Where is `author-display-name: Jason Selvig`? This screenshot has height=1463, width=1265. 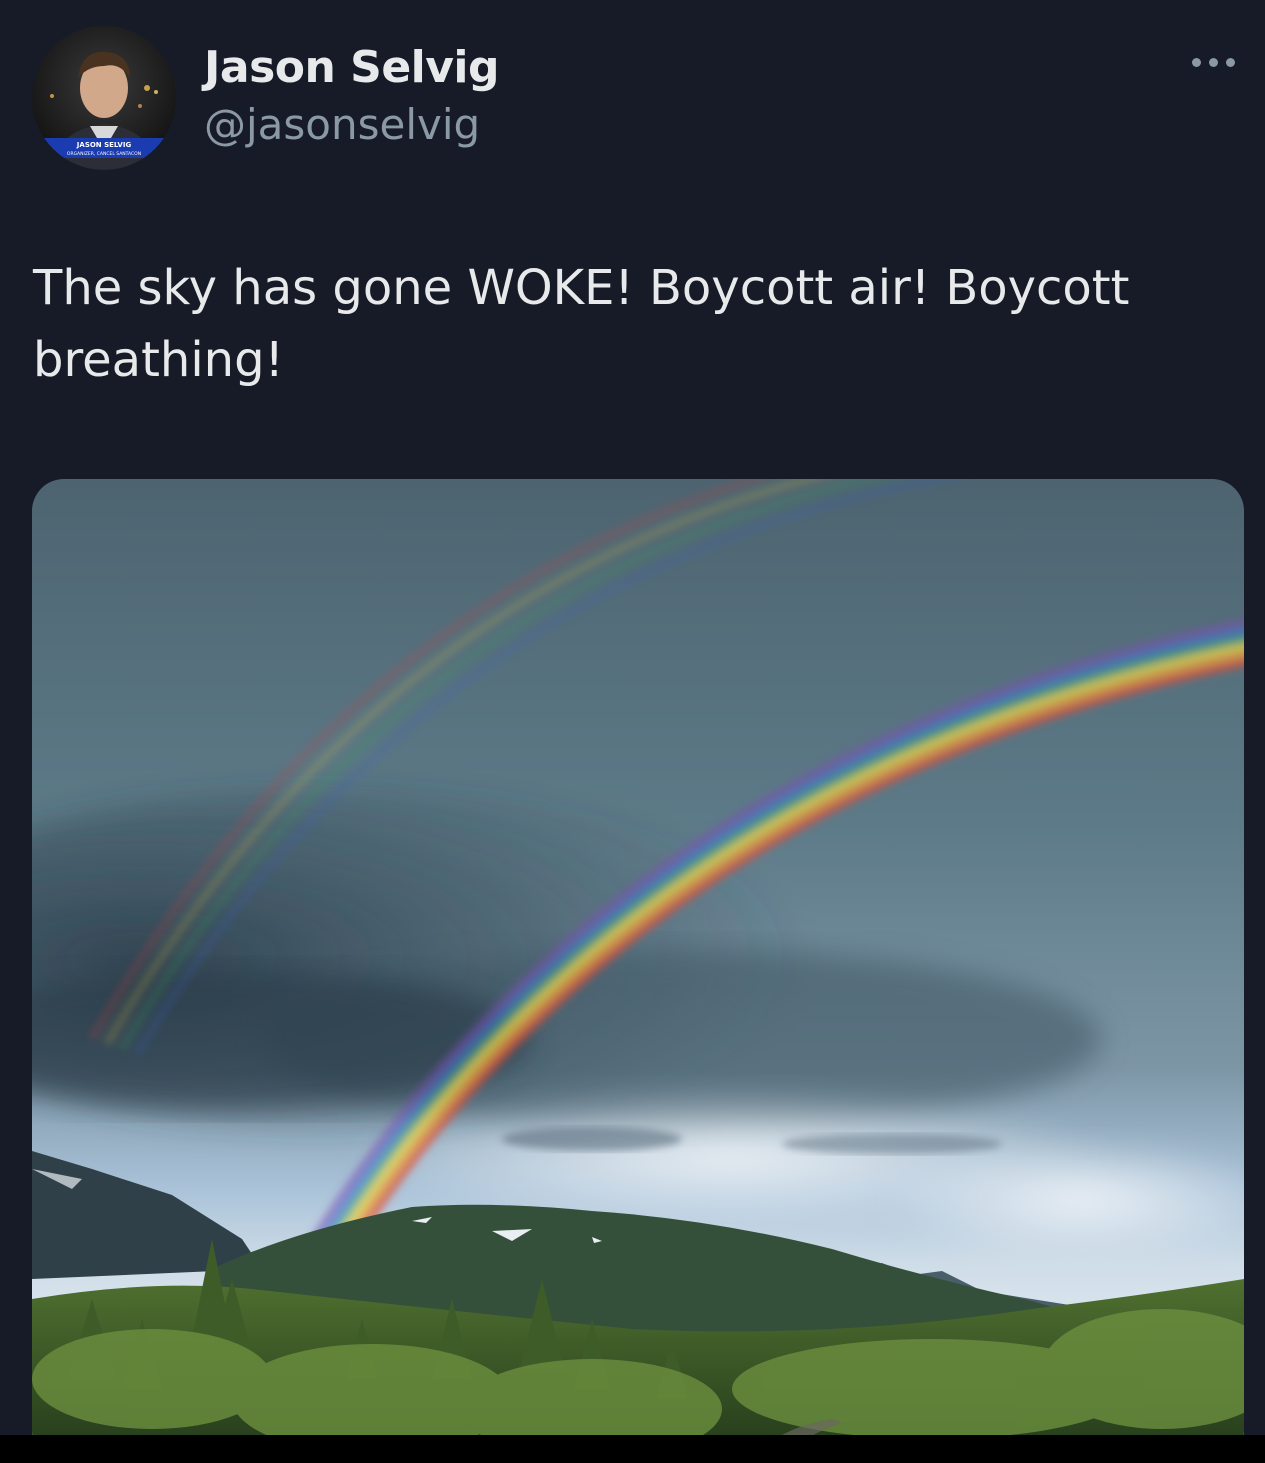 author-display-name: Jason Selvig is located at coordinates (352, 68).